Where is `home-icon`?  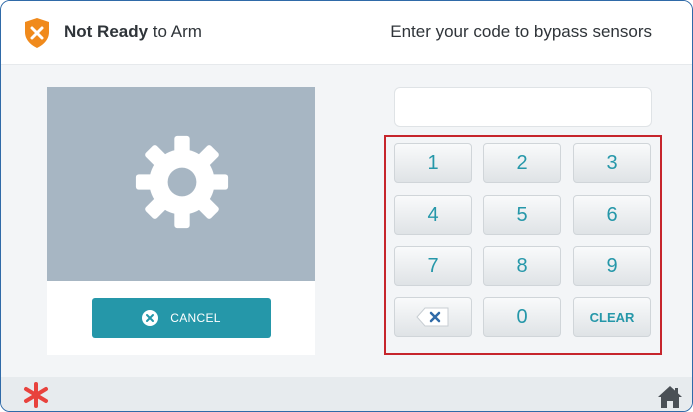 home-icon is located at coordinates (670, 397).